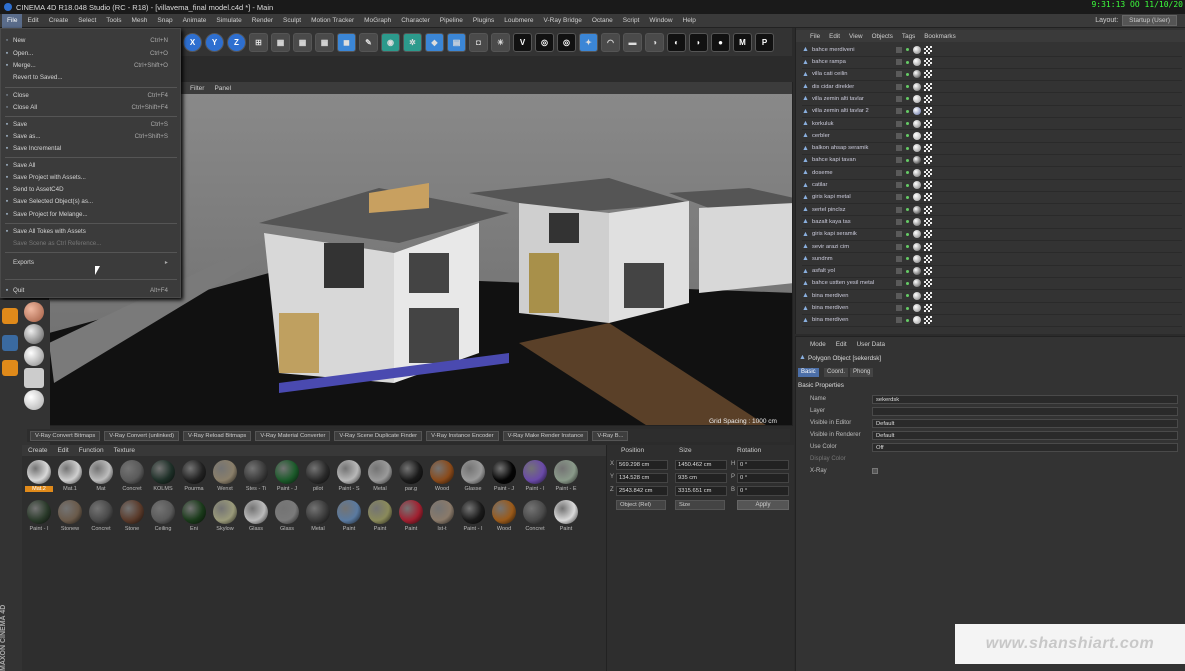  Describe the element at coordinates (90, 189) in the screenshot. I see `file-menu-send-assetc4d: ▪ Send to AssetC4D` at that location.